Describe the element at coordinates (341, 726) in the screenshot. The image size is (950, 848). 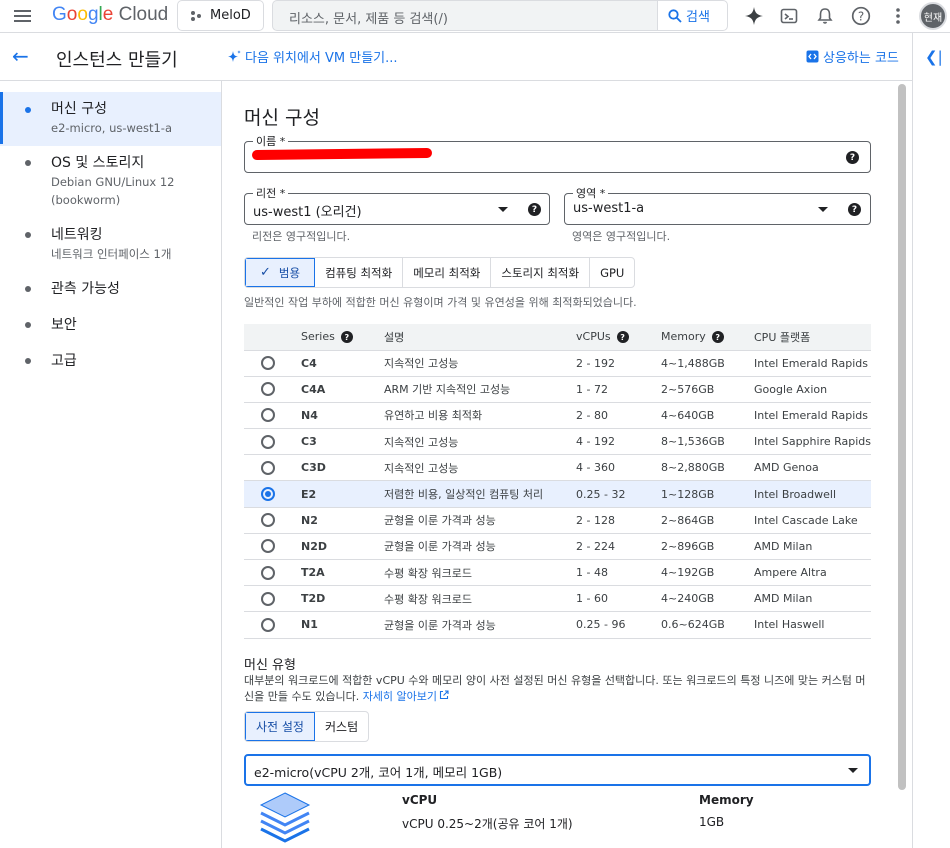
I see `tab-custom: 커스텀` at that location.